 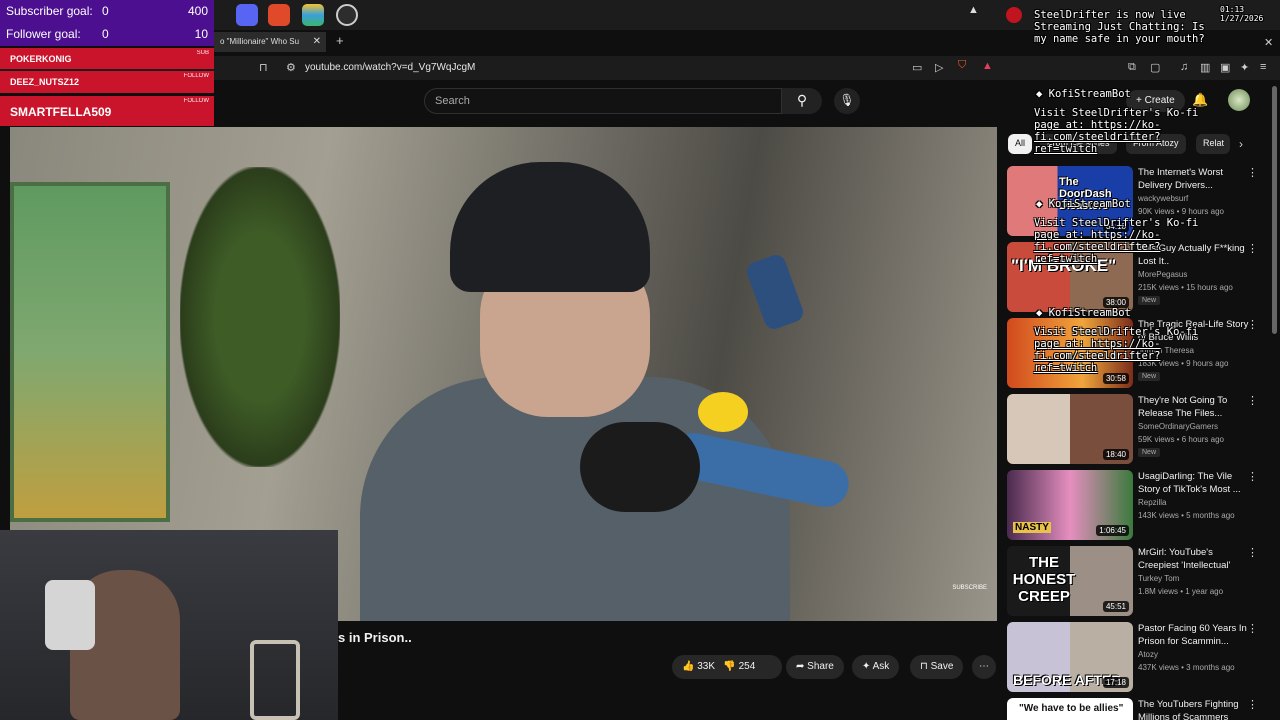 I want to click on like-button: 👍 33K, so click(x=698, y=666).